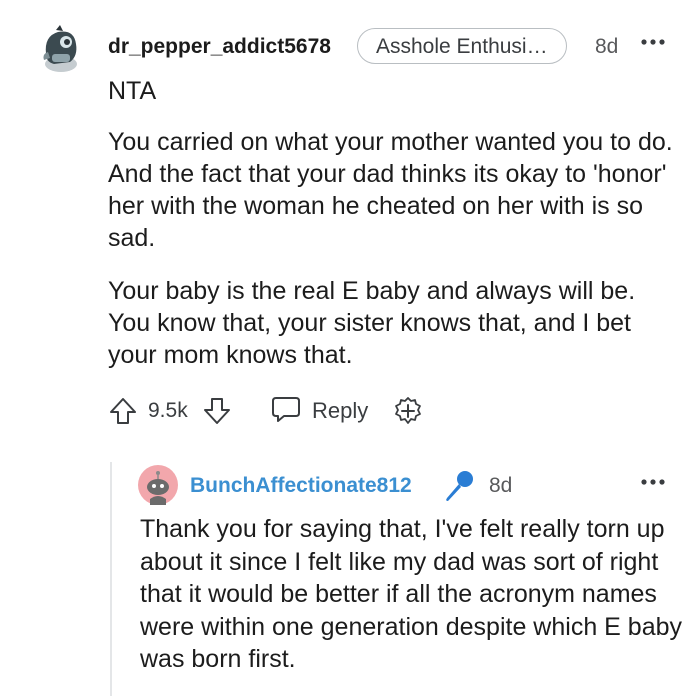  What do you see at coordinates (217, 411) in the screenshot?
I see `downvote-icon` at bounding box center [217, 411].